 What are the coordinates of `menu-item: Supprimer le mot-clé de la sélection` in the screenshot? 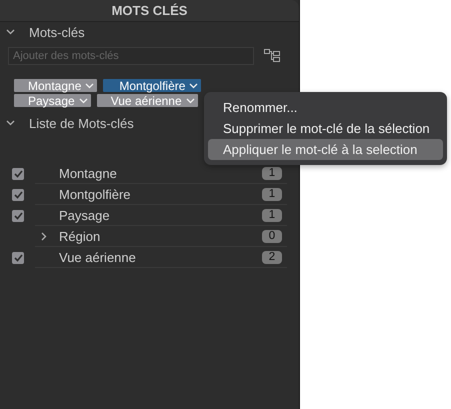 It's located at (325, 128).